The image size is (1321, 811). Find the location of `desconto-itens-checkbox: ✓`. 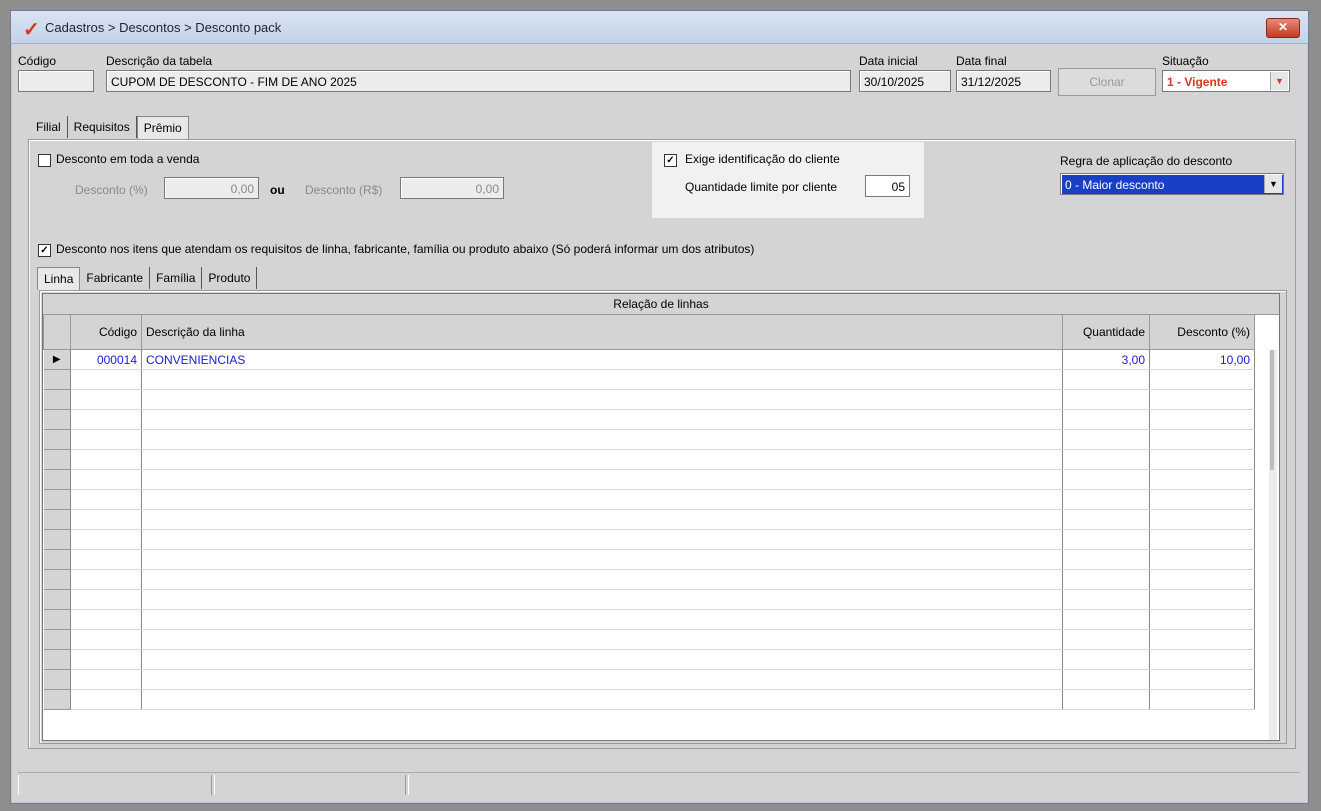

desconto-itens-checkbox: ✓ is located at coordinates (44, 250).